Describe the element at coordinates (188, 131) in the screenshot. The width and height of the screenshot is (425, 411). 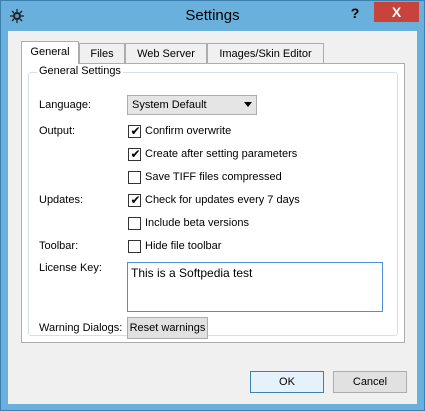
I see `confirm-overwrite-label: Confirm overwrite` at that location.